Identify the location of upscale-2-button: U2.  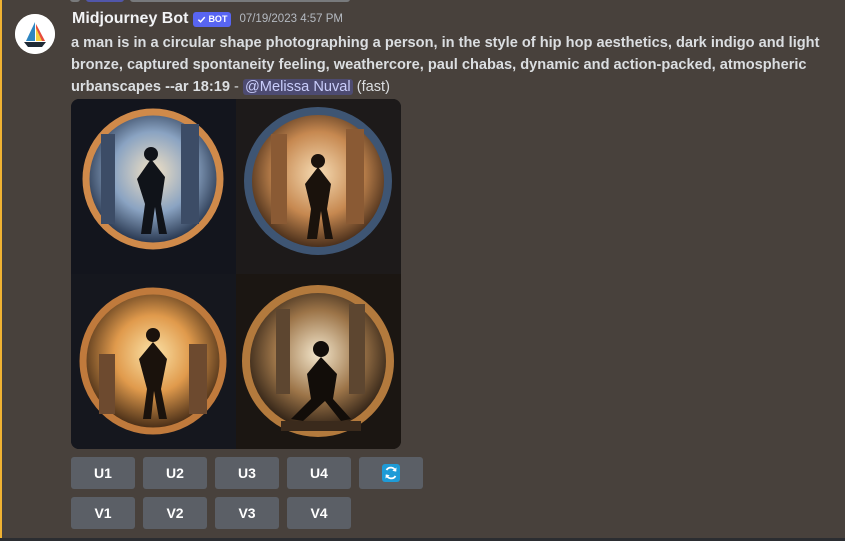
(175, 473).